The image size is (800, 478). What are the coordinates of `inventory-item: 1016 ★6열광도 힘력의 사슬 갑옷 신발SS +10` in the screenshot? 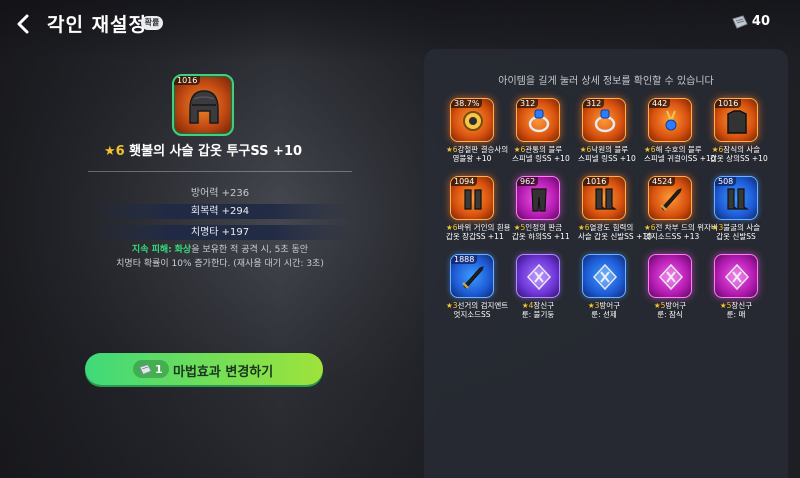 It's located at (615, 208).